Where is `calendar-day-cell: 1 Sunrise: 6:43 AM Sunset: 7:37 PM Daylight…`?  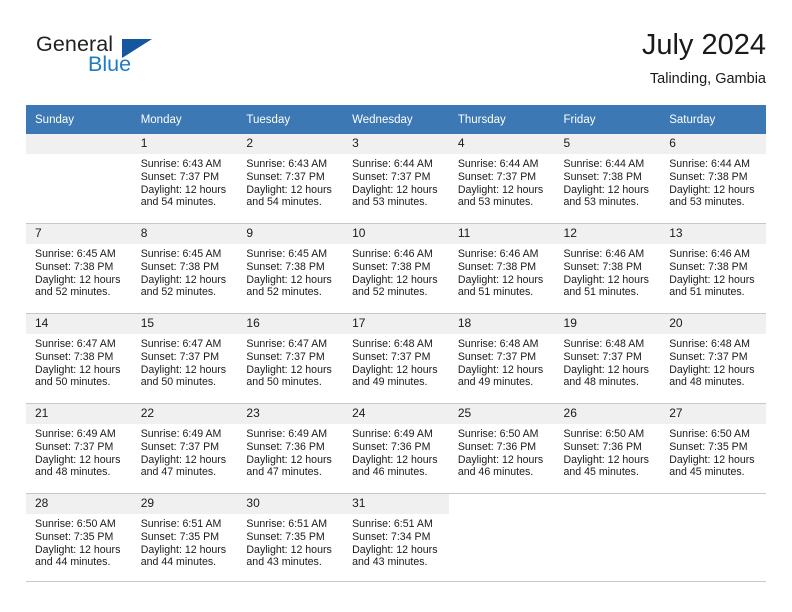
calendar-day-cell: 1 Sunrise: 6:43 AM Sunset: 7:37 PM Daylight… is located at coordinates (184, 179).